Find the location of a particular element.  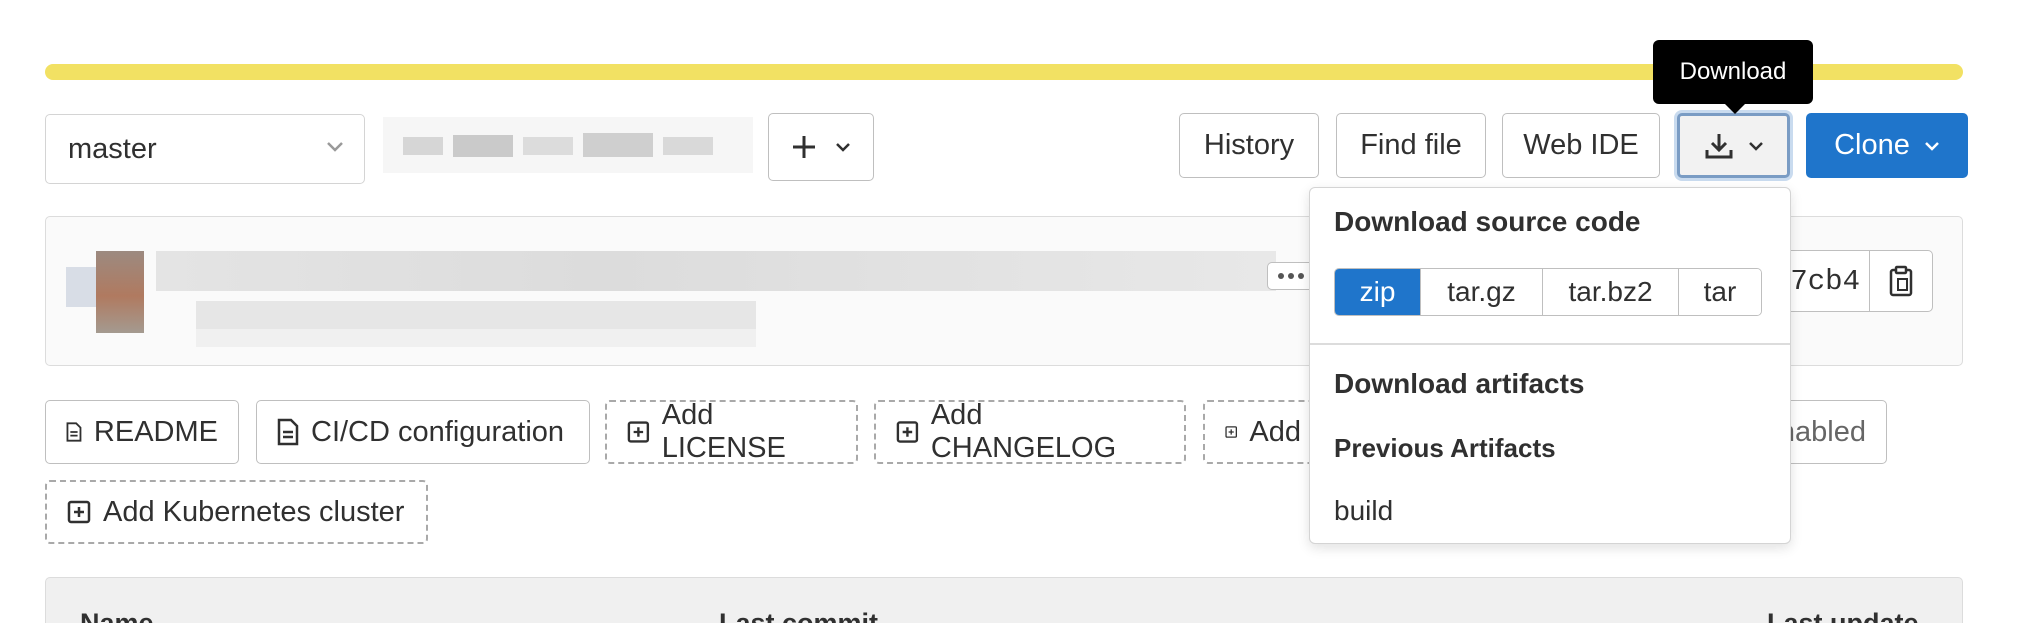

add-kubernetes-cluster-button: Add Kubernetes cluster is located at coordinates (236, 512).